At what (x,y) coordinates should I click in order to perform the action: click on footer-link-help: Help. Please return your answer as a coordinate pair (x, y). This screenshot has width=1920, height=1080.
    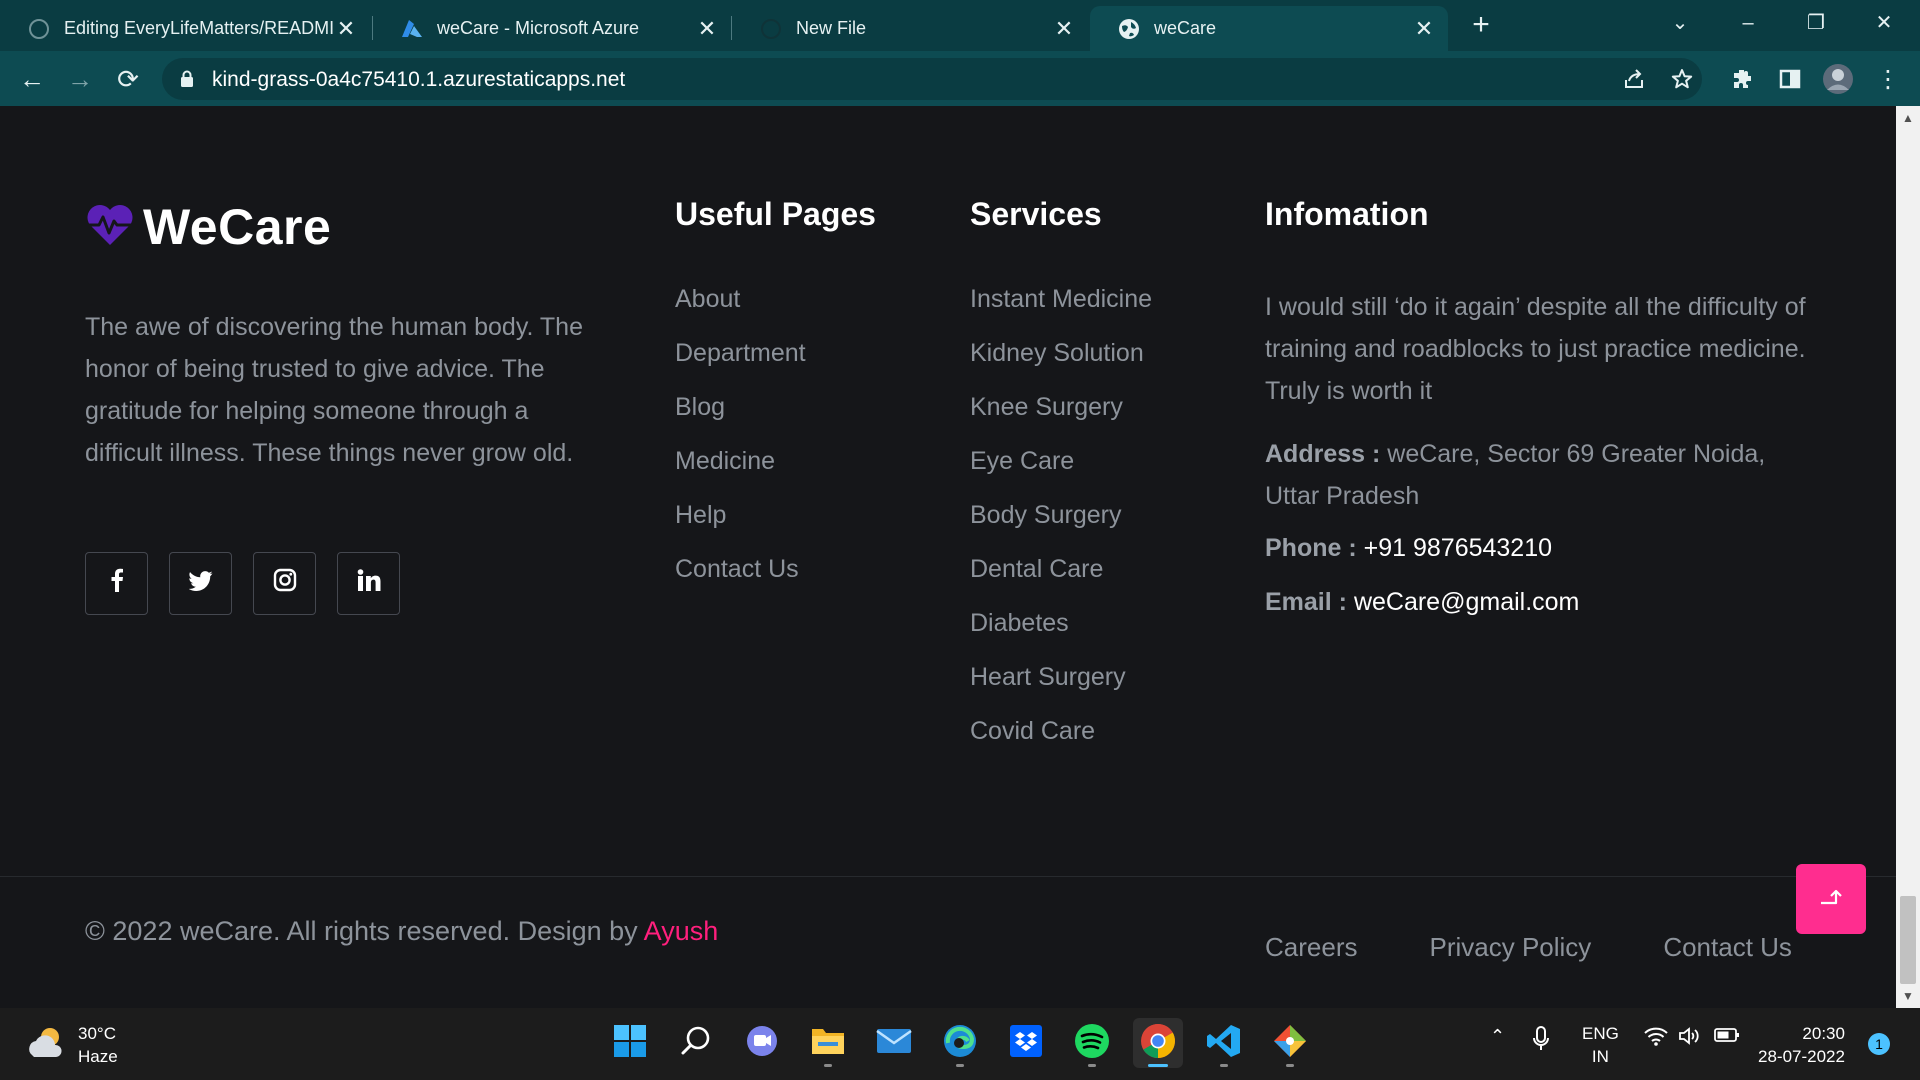
    Looking at the image, I should click on (740, 527).